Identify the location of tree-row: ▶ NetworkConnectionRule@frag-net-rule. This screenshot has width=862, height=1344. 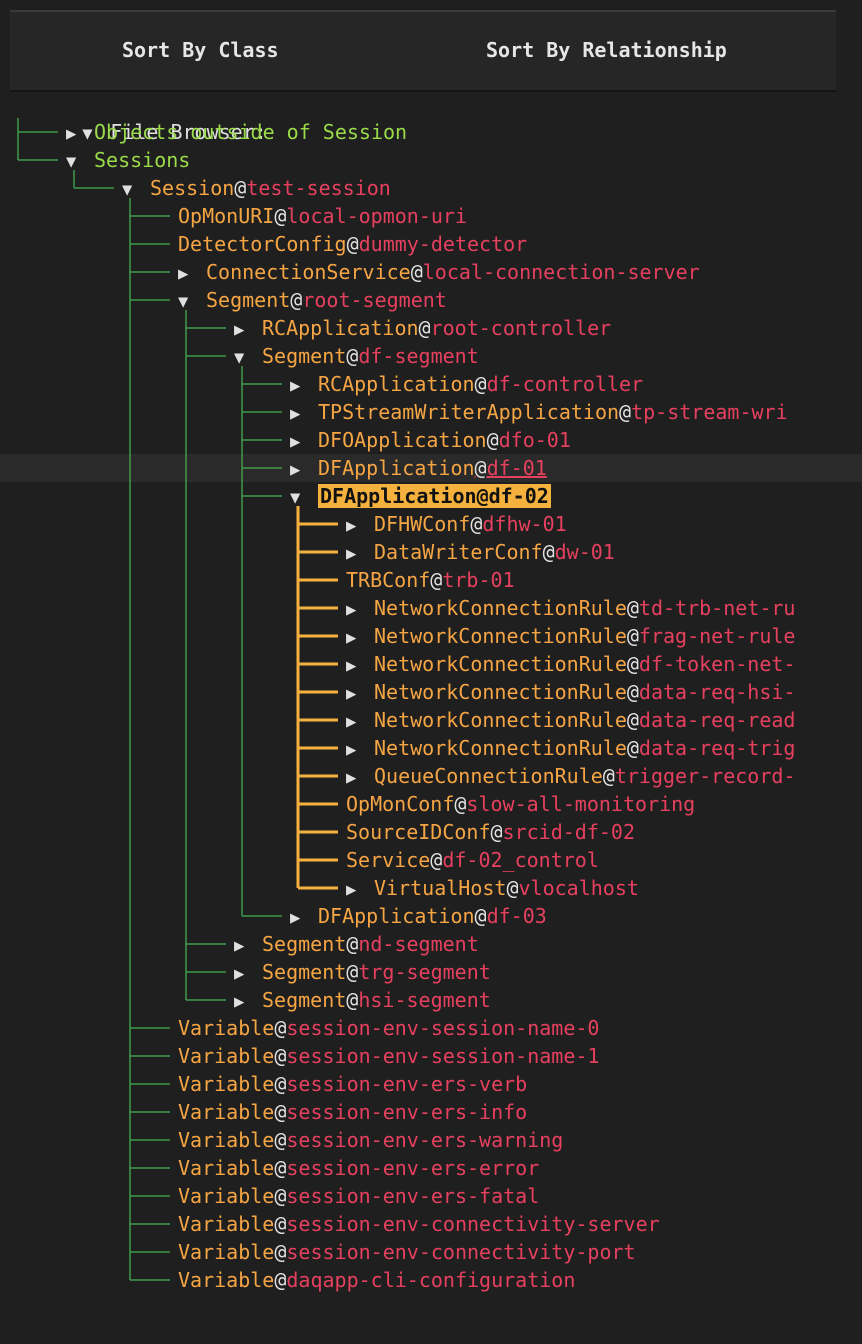
(431, 636).